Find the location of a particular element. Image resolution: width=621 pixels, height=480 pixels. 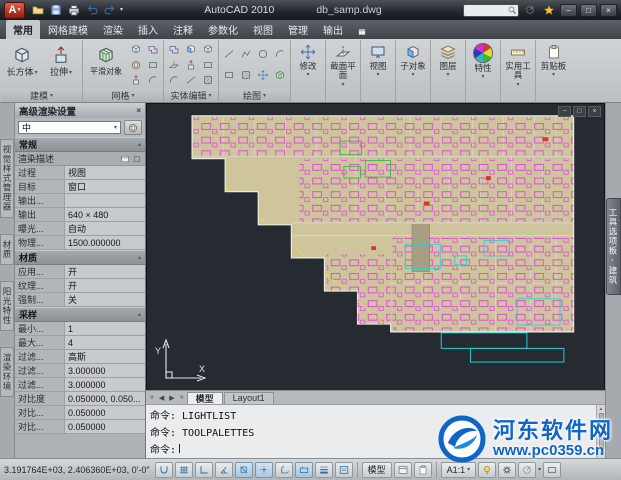

ortho-toggle is located at coordinates (203, 469).